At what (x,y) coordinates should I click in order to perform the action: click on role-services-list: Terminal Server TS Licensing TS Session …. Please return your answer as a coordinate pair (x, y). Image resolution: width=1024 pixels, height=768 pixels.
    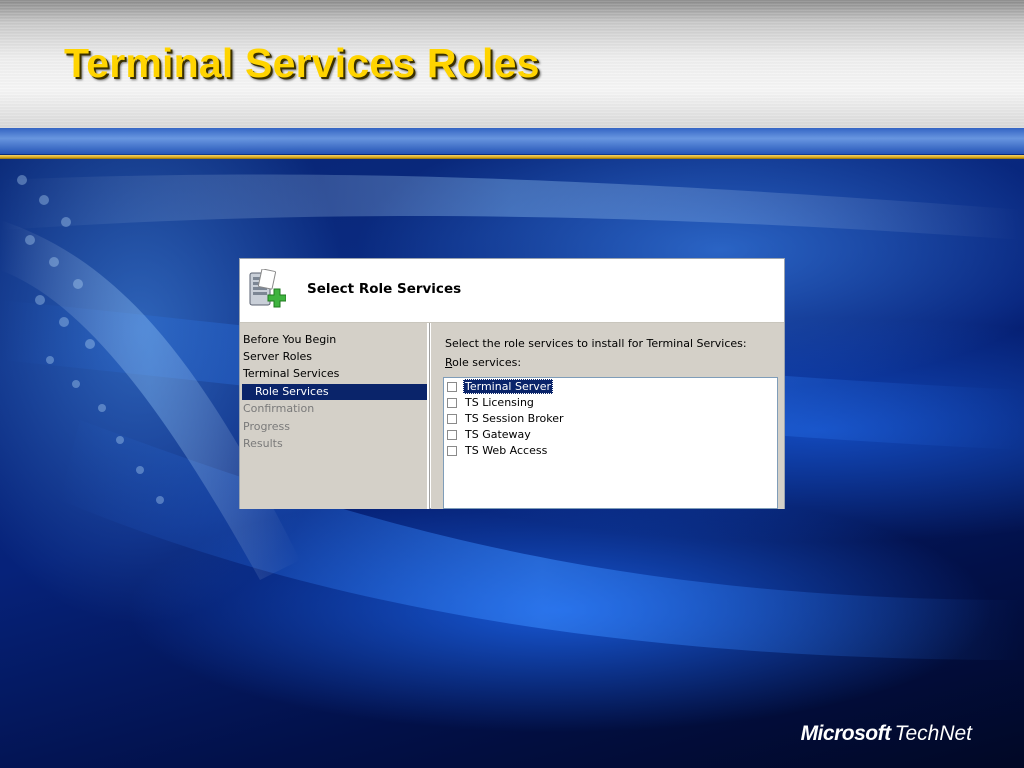
    Looking at the image, I should click on (610, 443).